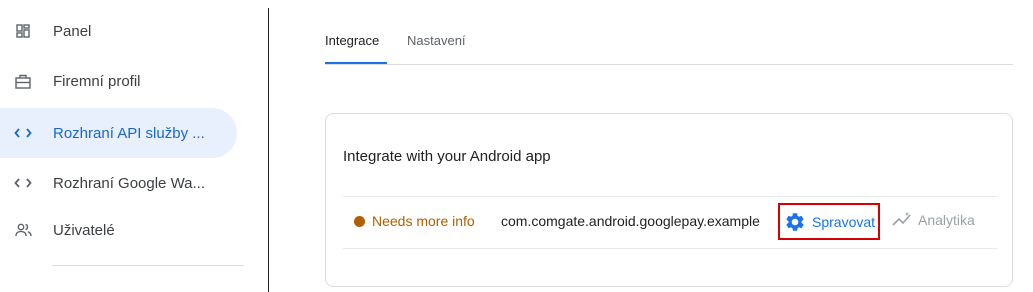 The width and height of the screenshot is (1033, 292). Describe the element at coordinates (23, 31) in the screenshot. I see `dashboard-icon` at that location.